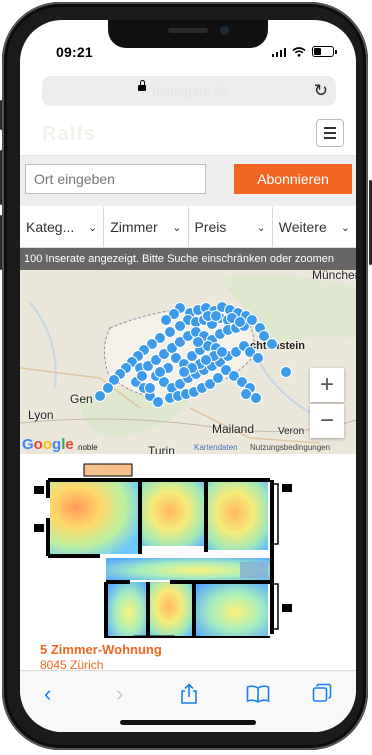 The width and height of the screenshot is (372, 755). I want to click on zoom-out-button: −, so click(327, 421).